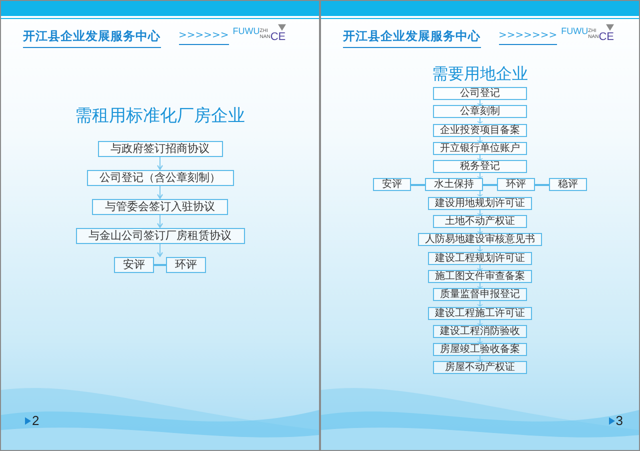  I want to click on page-number: 2, so click(36, 420).